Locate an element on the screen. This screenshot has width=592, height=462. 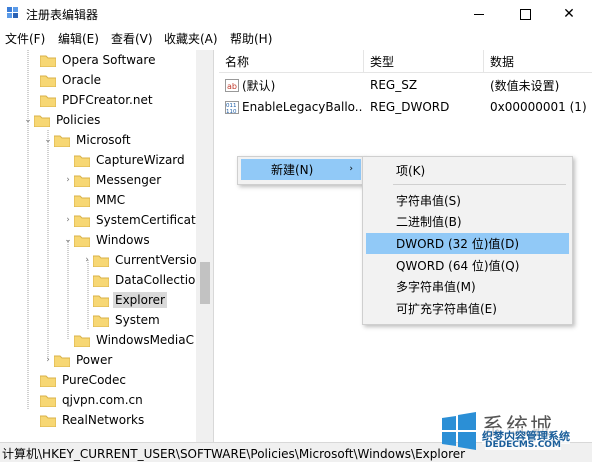
menu-item-label: QWORD (64 位)值(Q) is located at coordinates (458, 266).